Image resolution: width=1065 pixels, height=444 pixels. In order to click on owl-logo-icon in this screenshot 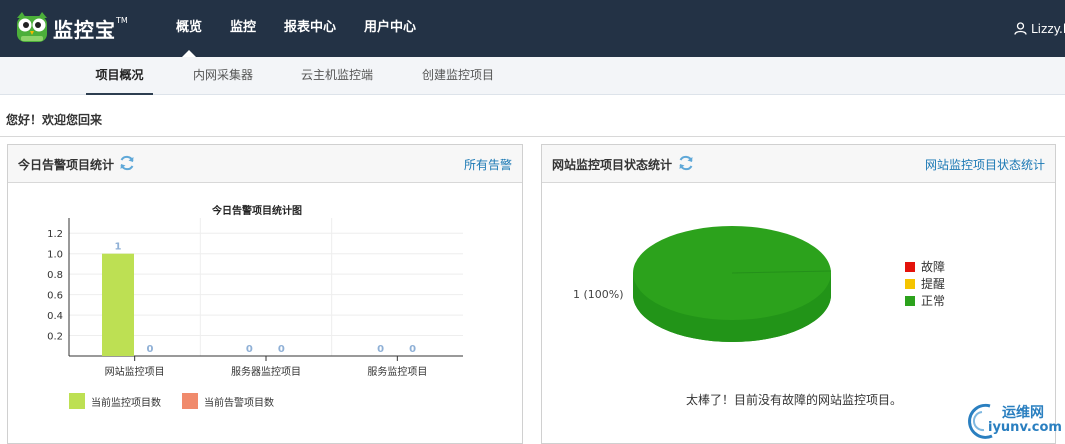, I will do `click(32, 27)`.